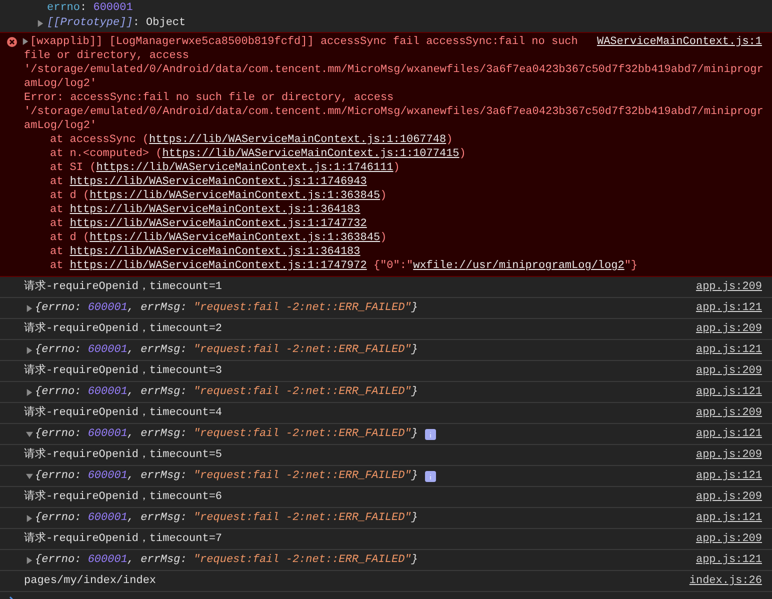  I want to click on stack-text: "}, so click(631, 266).